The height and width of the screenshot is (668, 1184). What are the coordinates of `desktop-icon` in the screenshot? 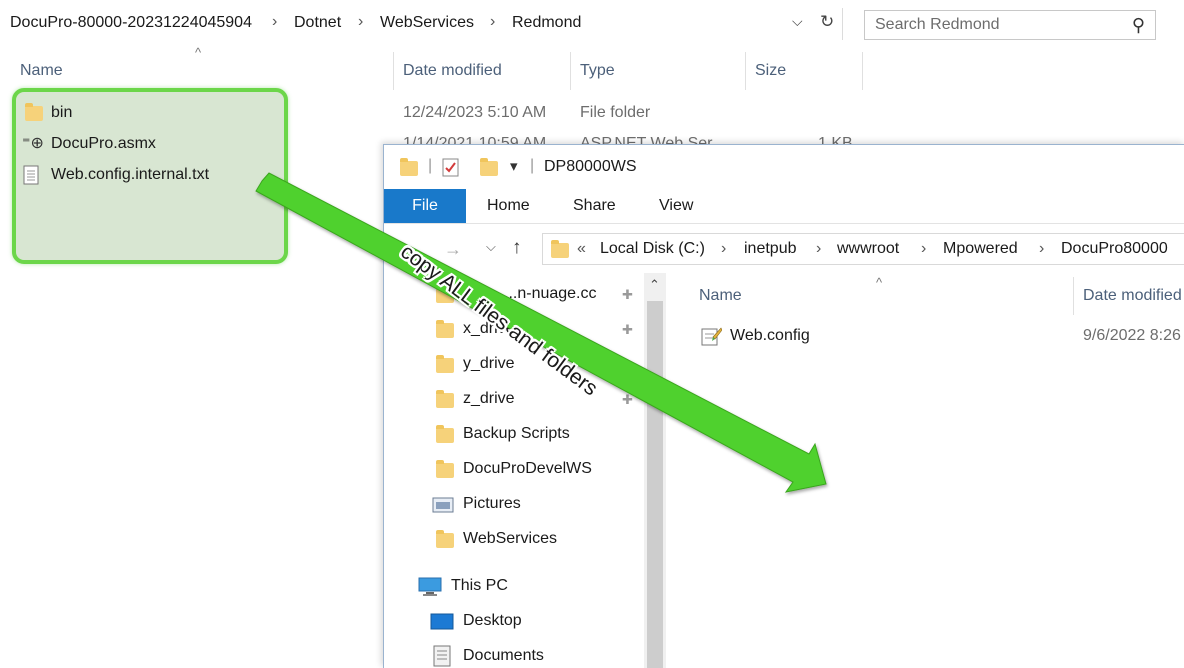 It's located at (442, 621).